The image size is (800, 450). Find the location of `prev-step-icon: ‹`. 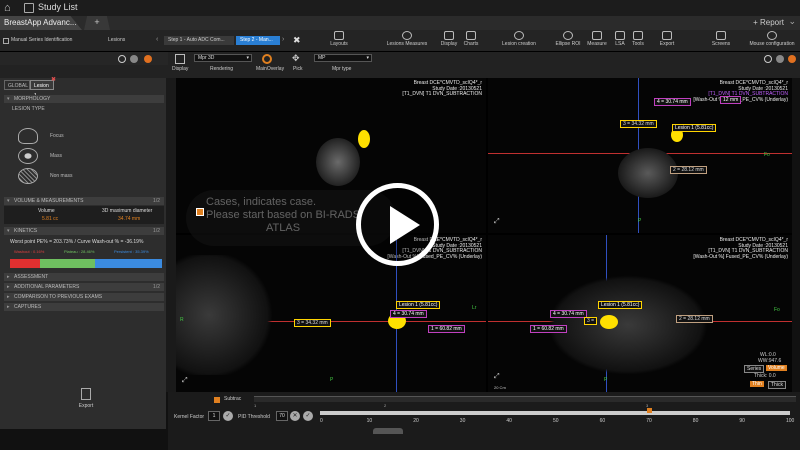

prev-step-icon: ‹ is located at coordinates (157, 39).